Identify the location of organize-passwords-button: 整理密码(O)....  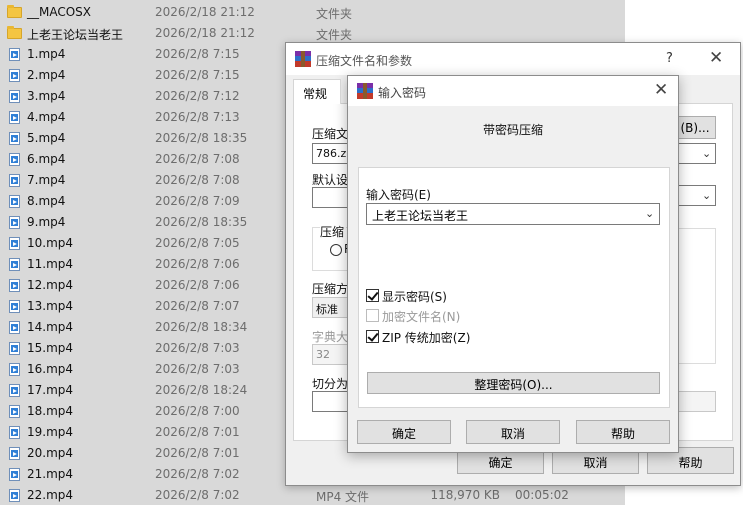
(513, 383).